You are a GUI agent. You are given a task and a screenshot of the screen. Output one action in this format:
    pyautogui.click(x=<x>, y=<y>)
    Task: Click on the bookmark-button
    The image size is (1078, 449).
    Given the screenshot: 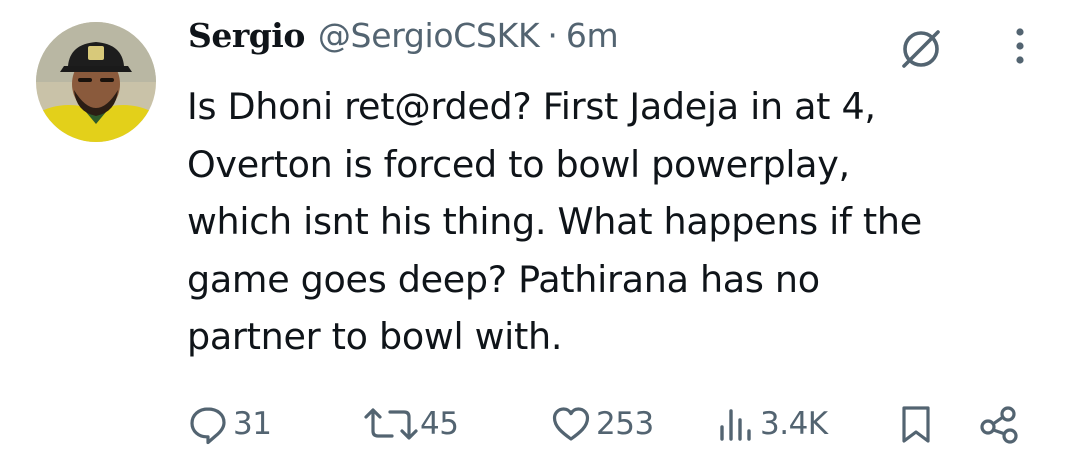 What is the action you would take?
    pyautogui.click(x=916, y=424)
    